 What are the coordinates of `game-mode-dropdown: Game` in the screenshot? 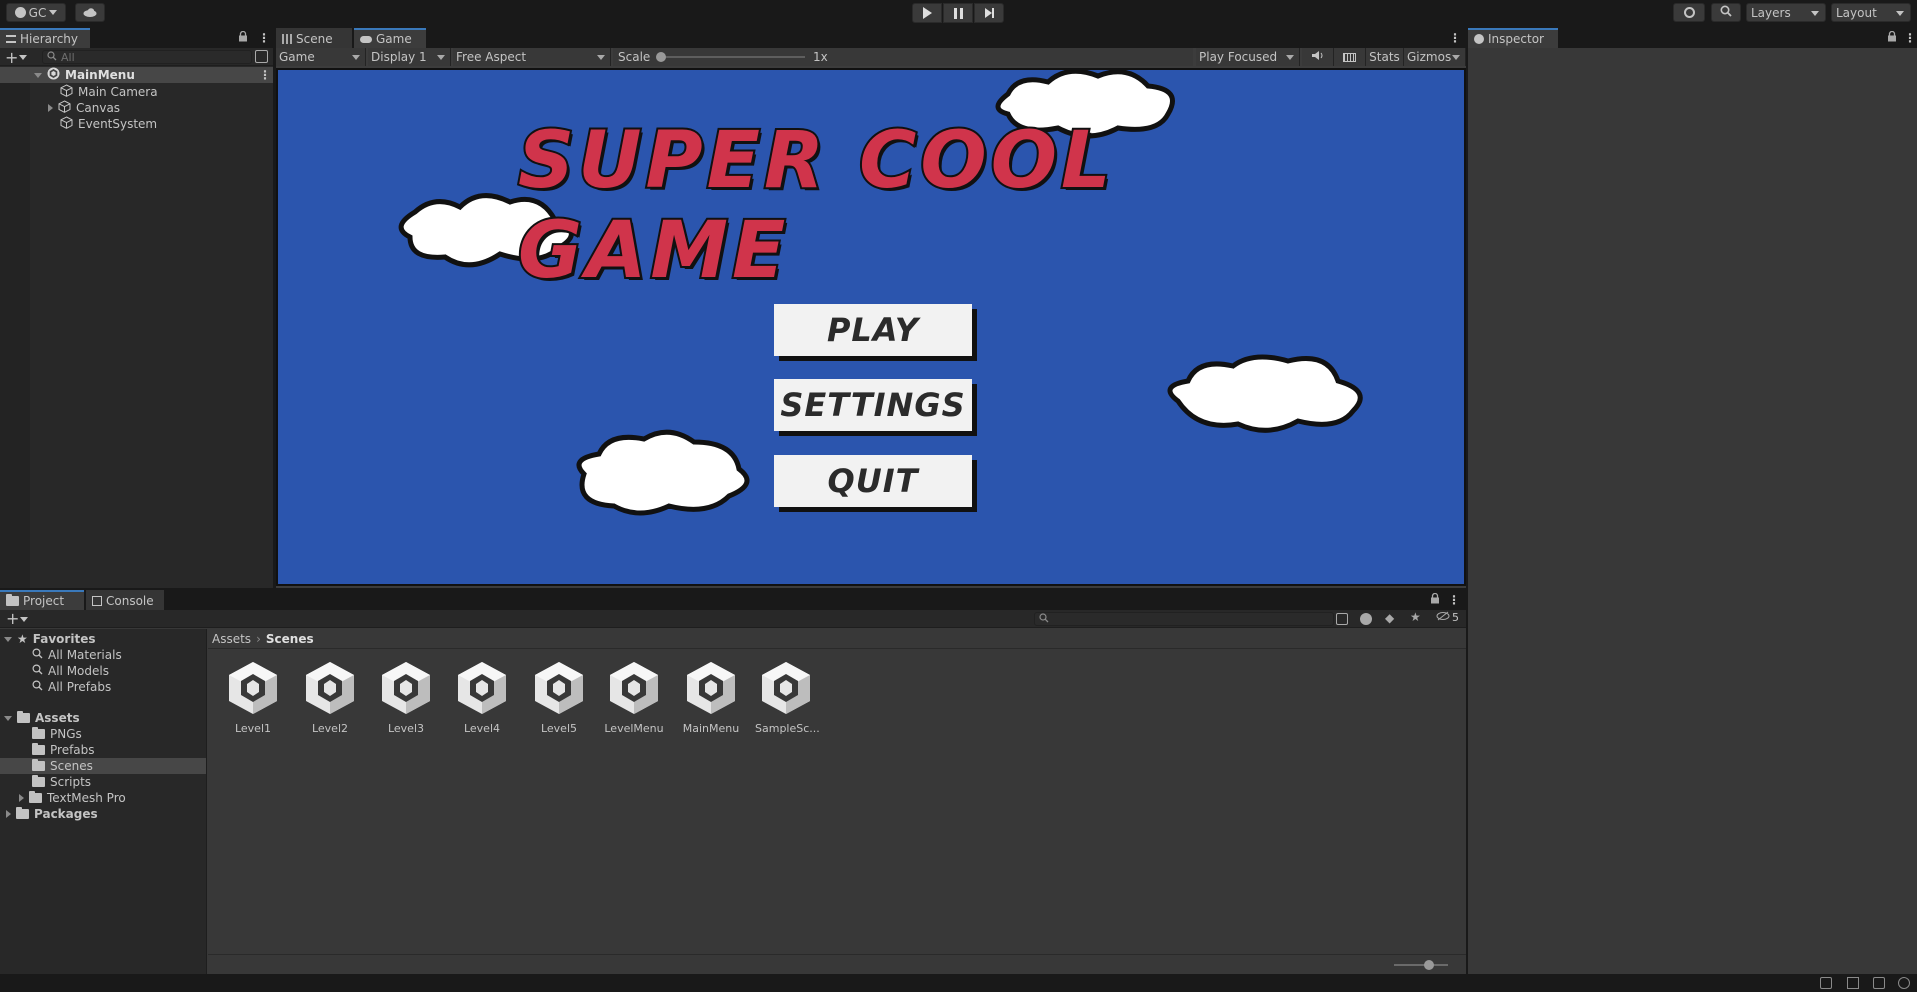 It's located at (321, 57).